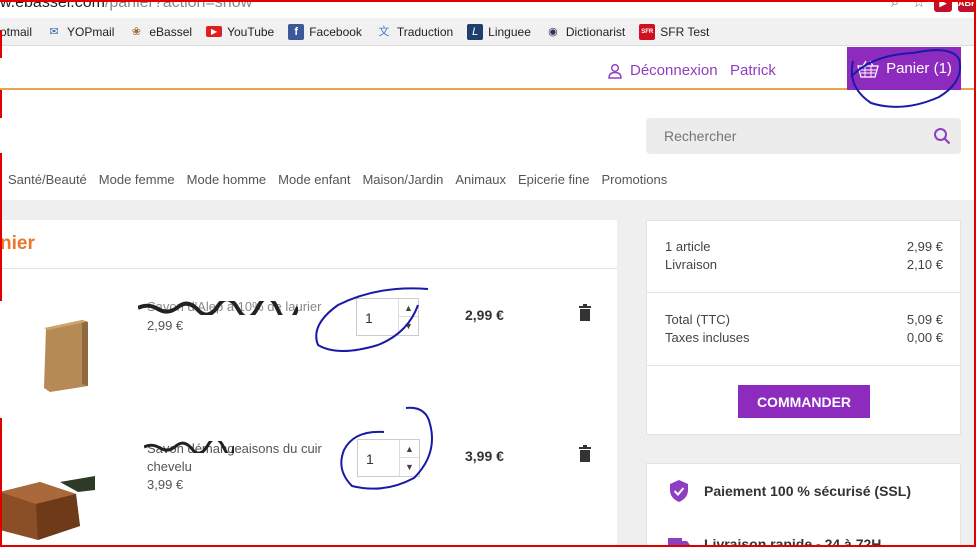  What do you see at coordinates (47, 179) in the screenshot?
I see `category-sante-beaute: Santé/Beauté` at bounding box center [47, 179].